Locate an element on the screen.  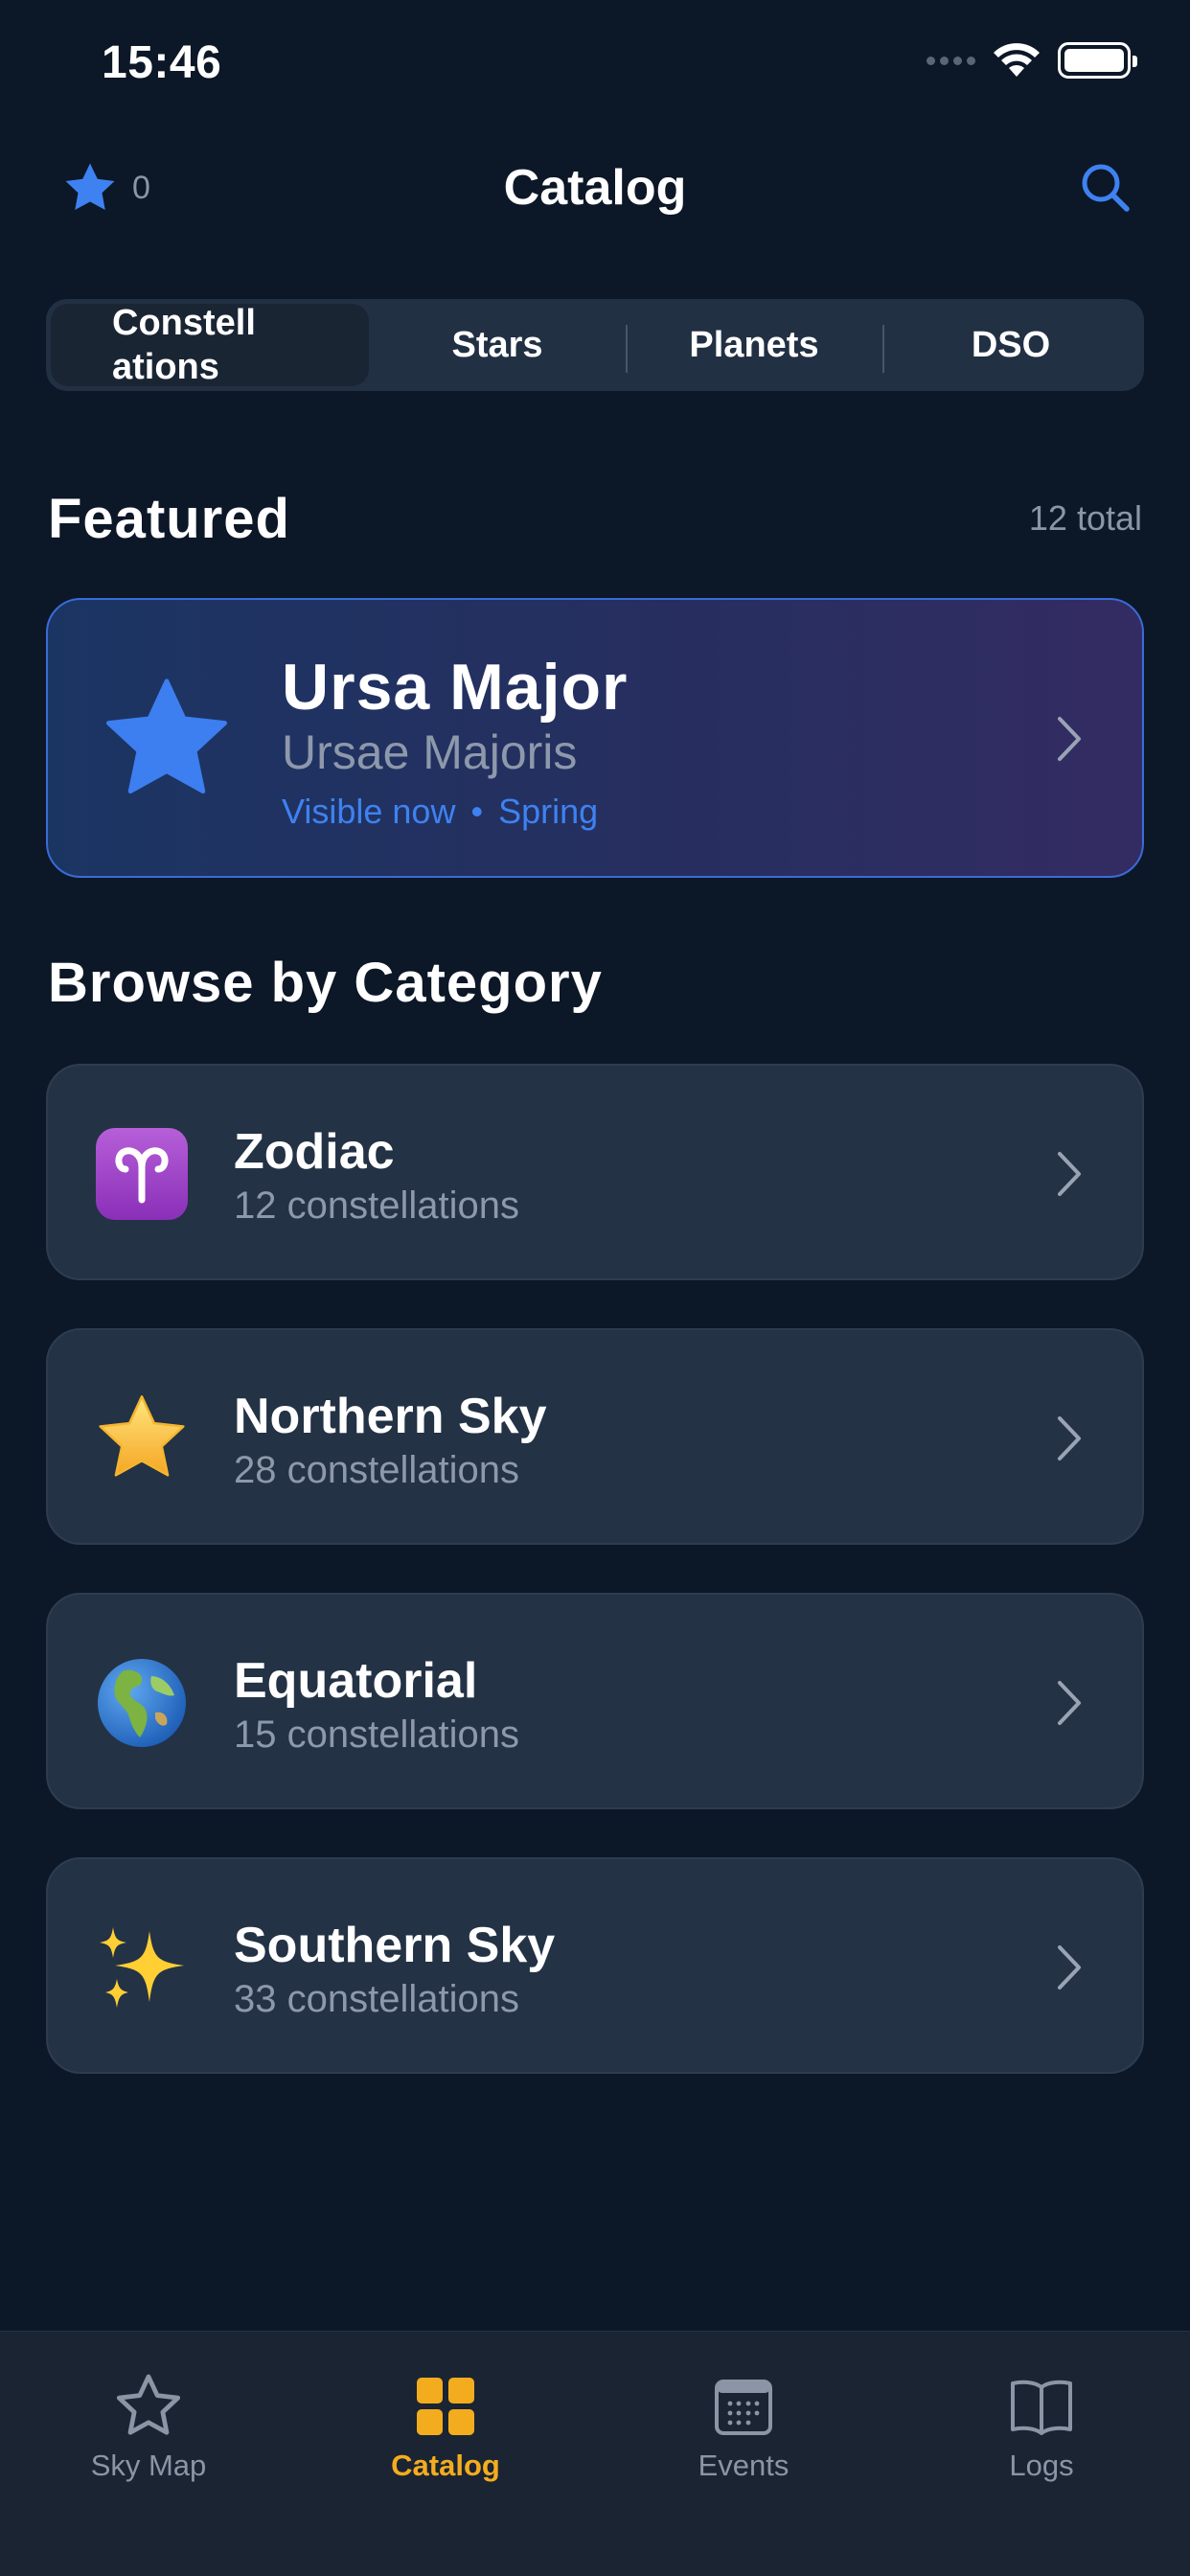
segment-label: Stars is located at coordinates (497, 345).